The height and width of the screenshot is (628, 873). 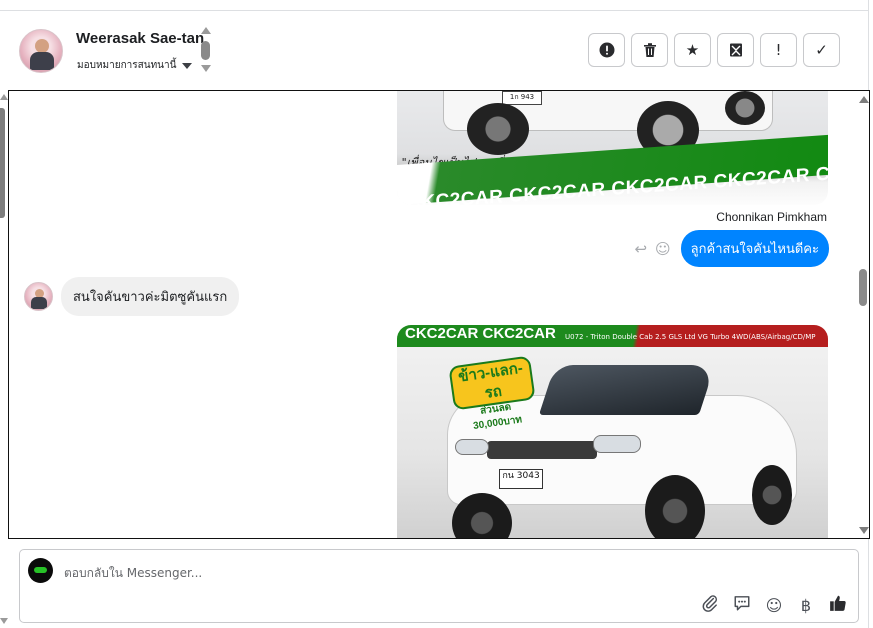 I want to click on archive-button, so click(x=735, y=50).